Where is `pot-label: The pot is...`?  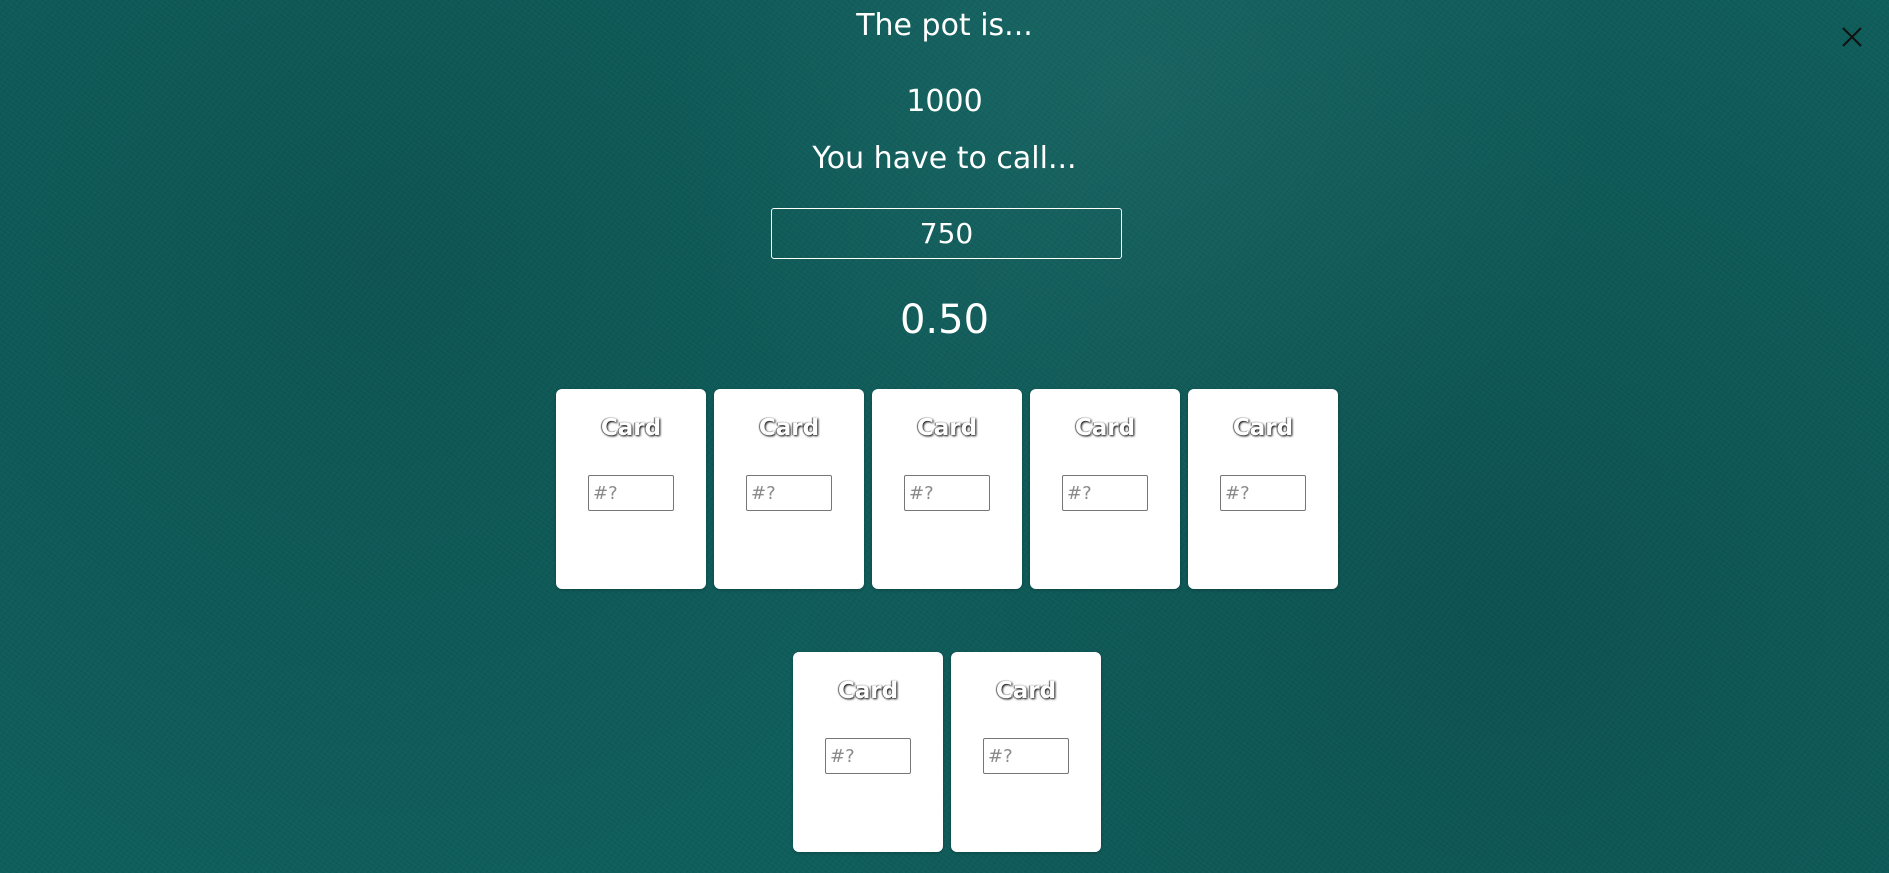
pot-label: The pot is... is located at coordinates (944, 25).